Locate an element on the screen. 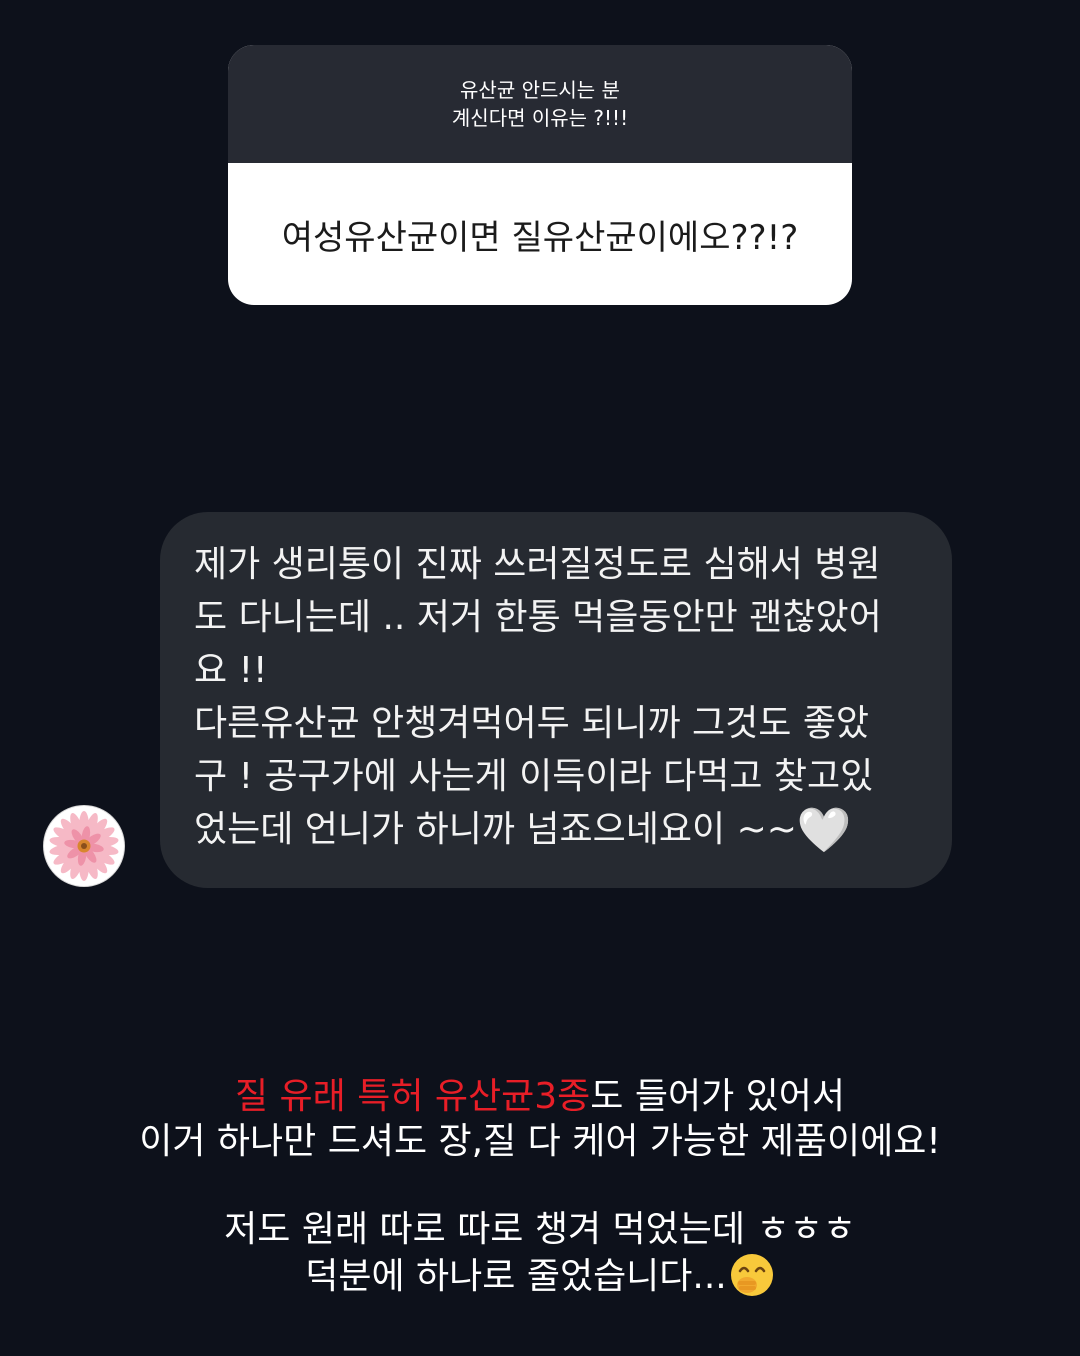 Image resolution: width=1080 pixels, height=1356 pixels. question-line-1: 유산균 안드시는 분 is located at coordinates (540, 90).